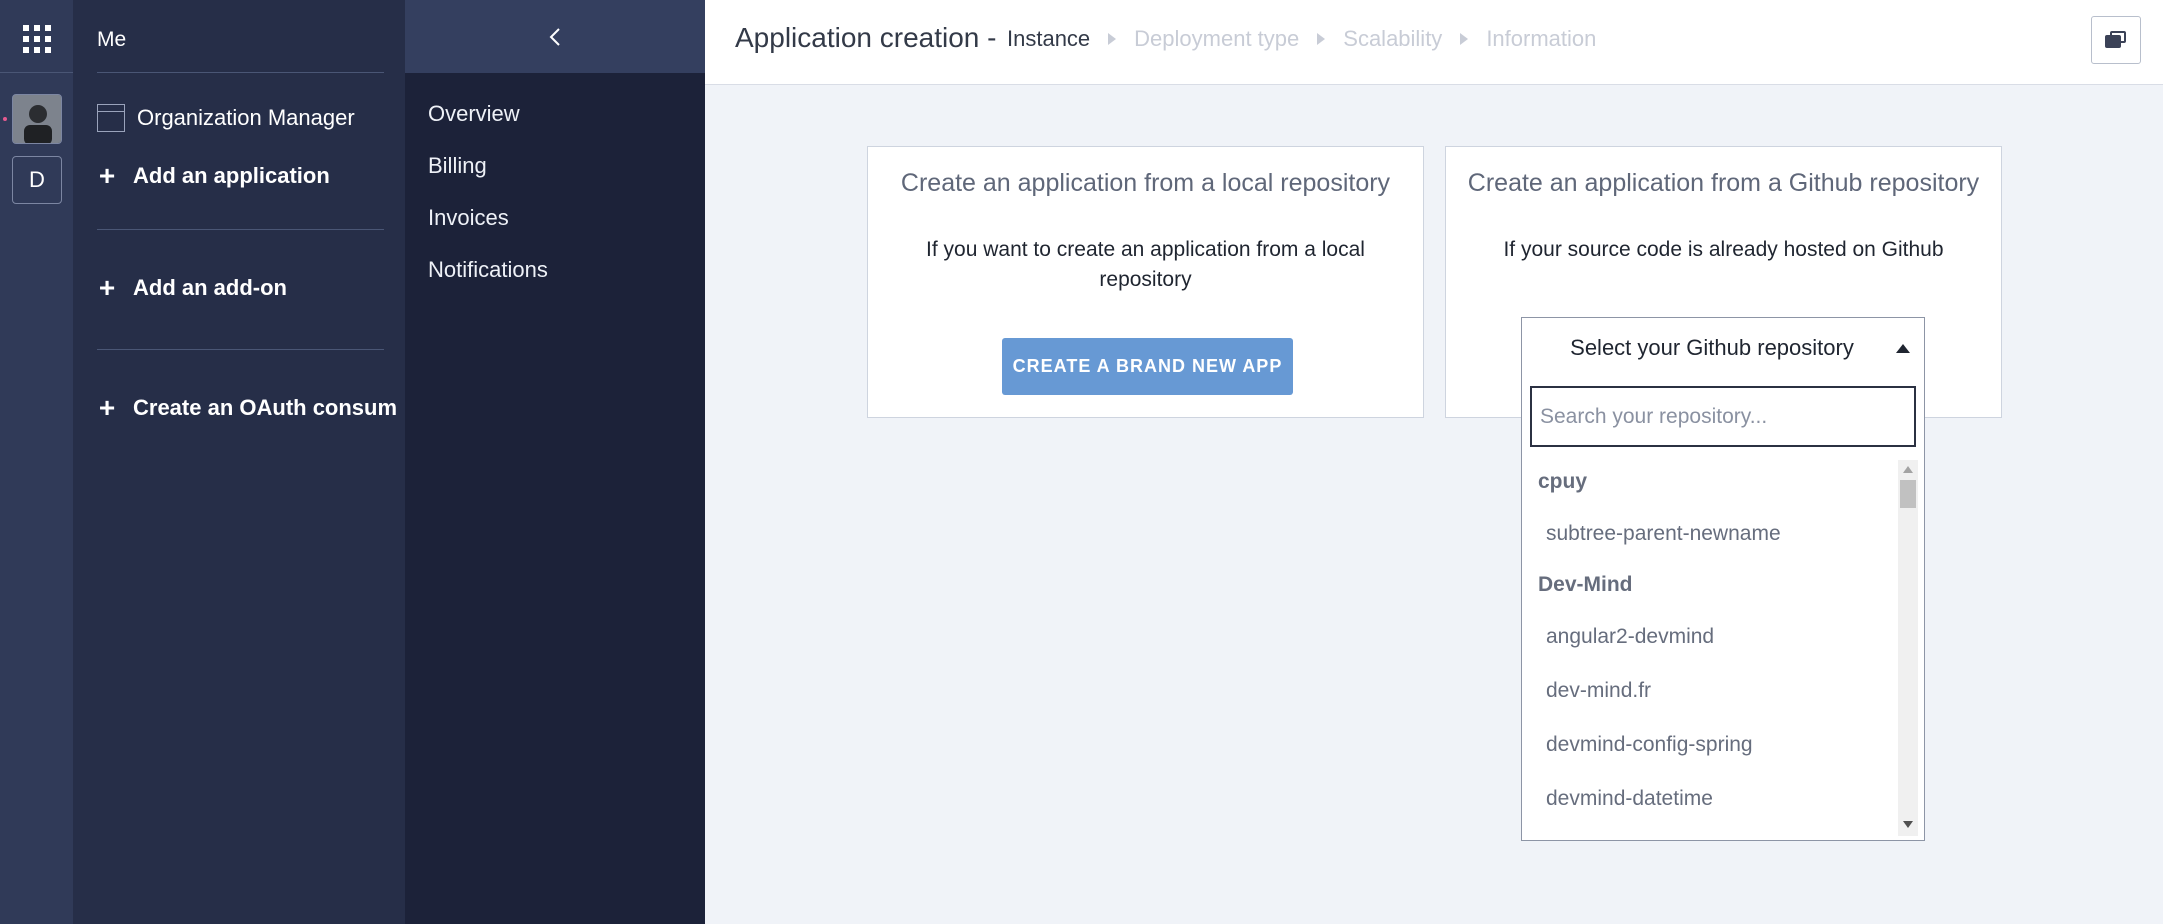  I want to click on repo-option: angular2-devmind, so click(1630, 637).